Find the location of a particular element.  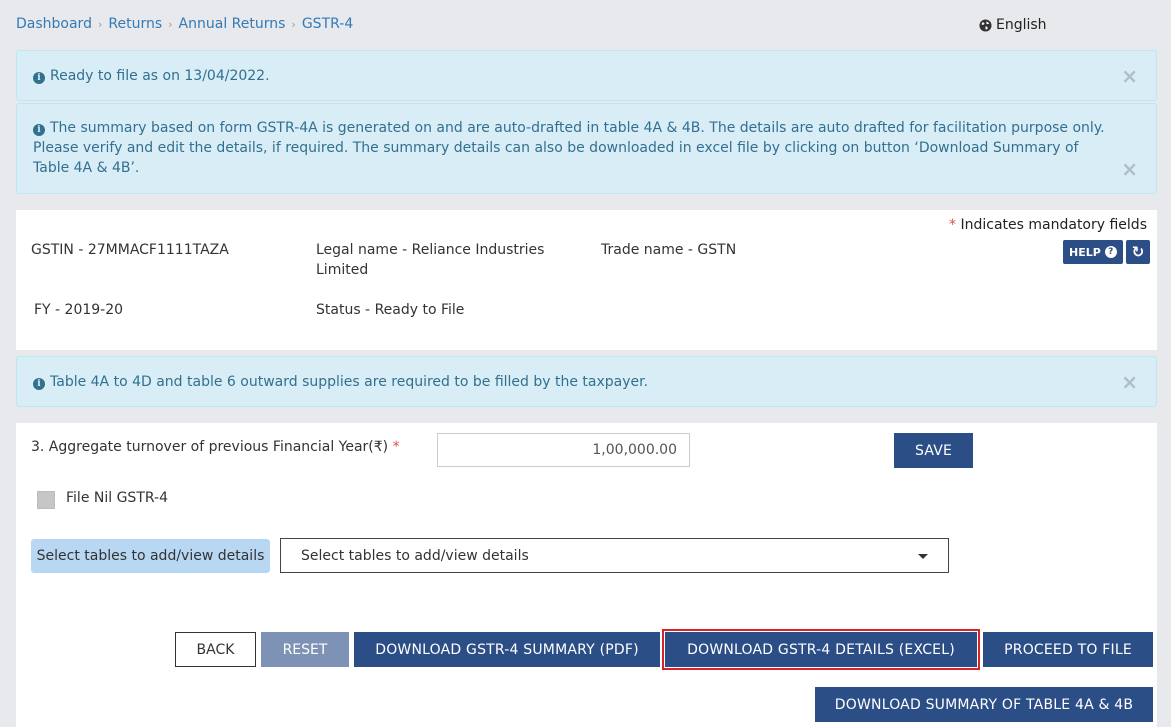

summary-alert-line3: Table 4A & 4B’. is located at coordinates (86, 168).